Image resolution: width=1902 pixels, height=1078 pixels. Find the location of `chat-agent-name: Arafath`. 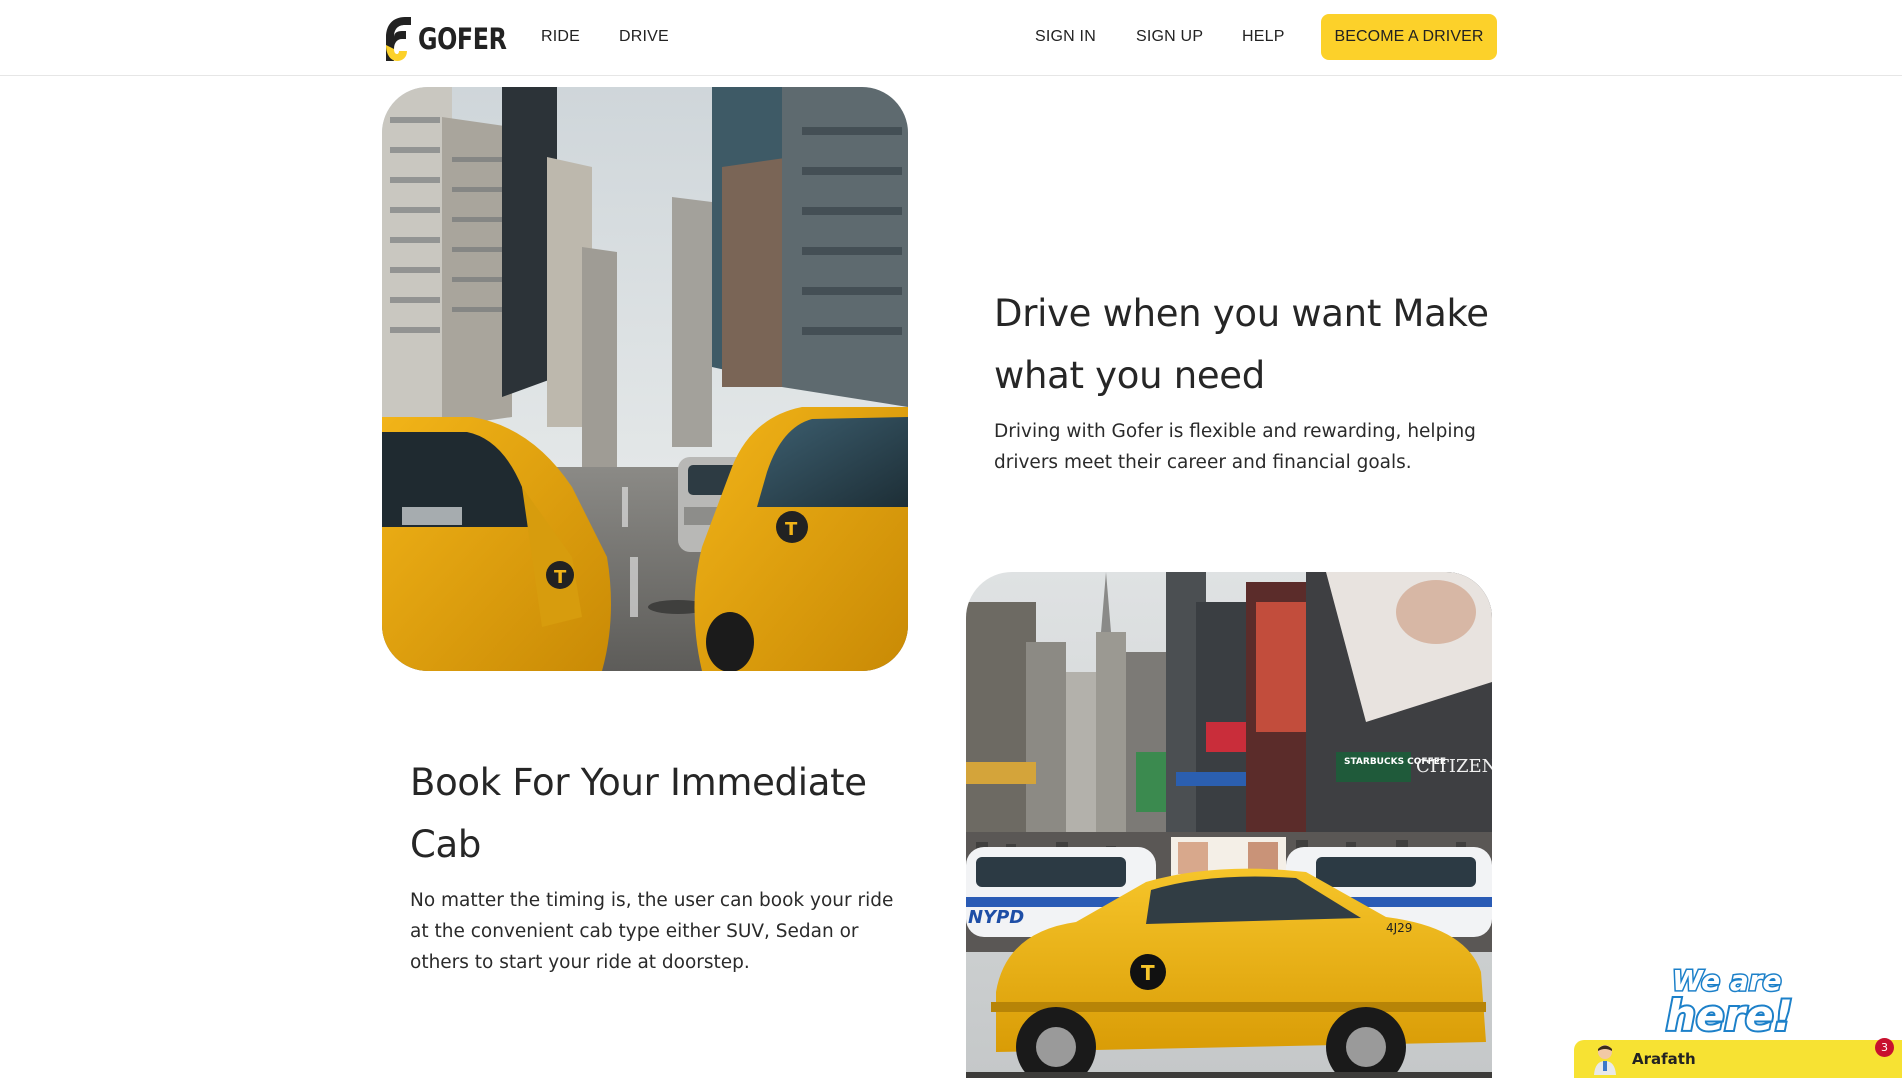

chat-agent-name: Arafath is located at coordinates (1664, 1059).